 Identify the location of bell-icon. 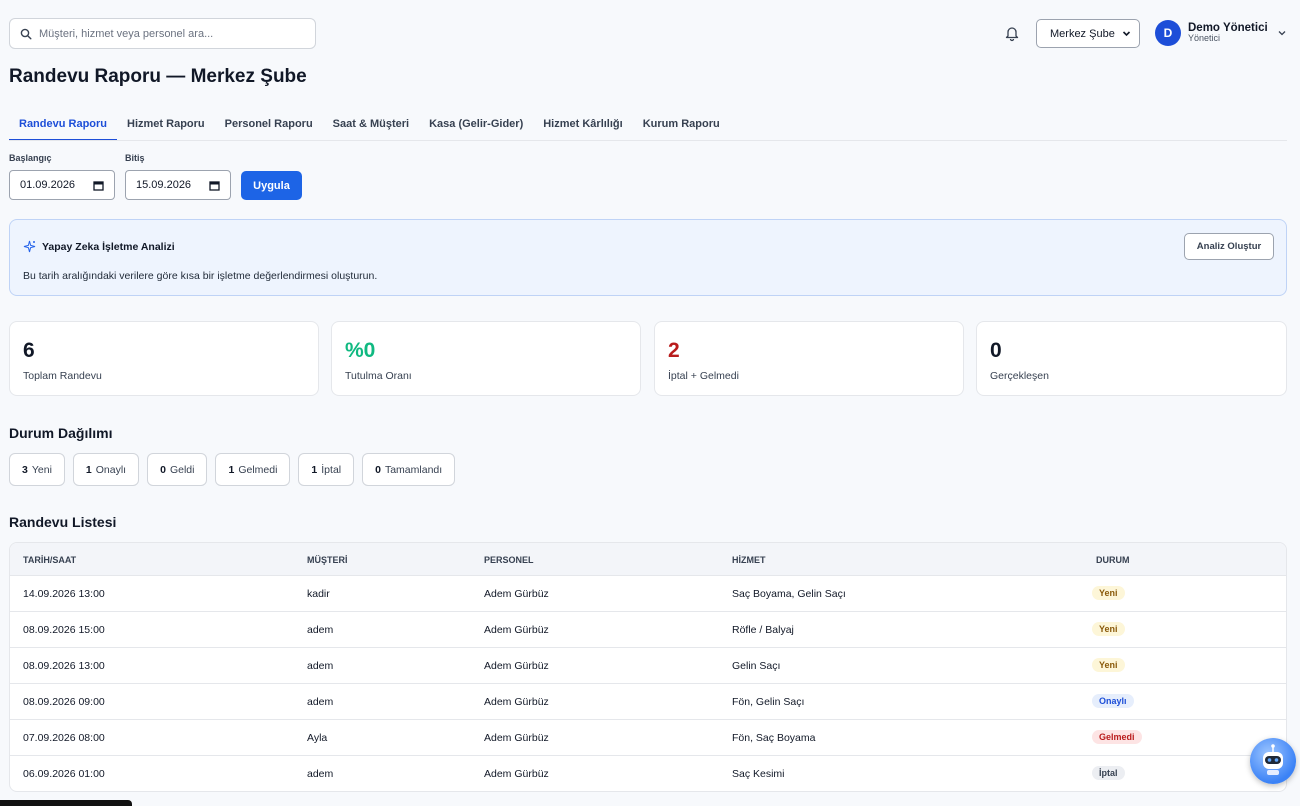
(1012, 33).